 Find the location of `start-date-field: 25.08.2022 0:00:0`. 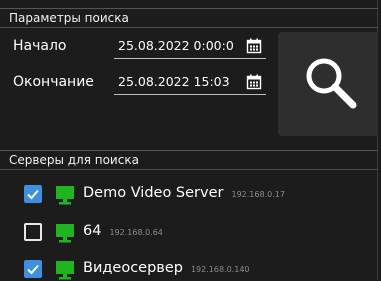

start-date-field: 25.08.2022 0:00:0 is located at coordinates (190, 47).